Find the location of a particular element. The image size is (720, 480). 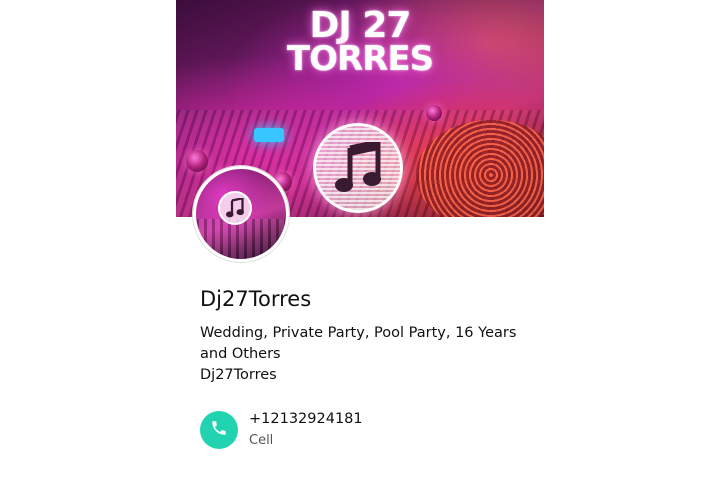

phone-icon is located at coordinates (219, 430).